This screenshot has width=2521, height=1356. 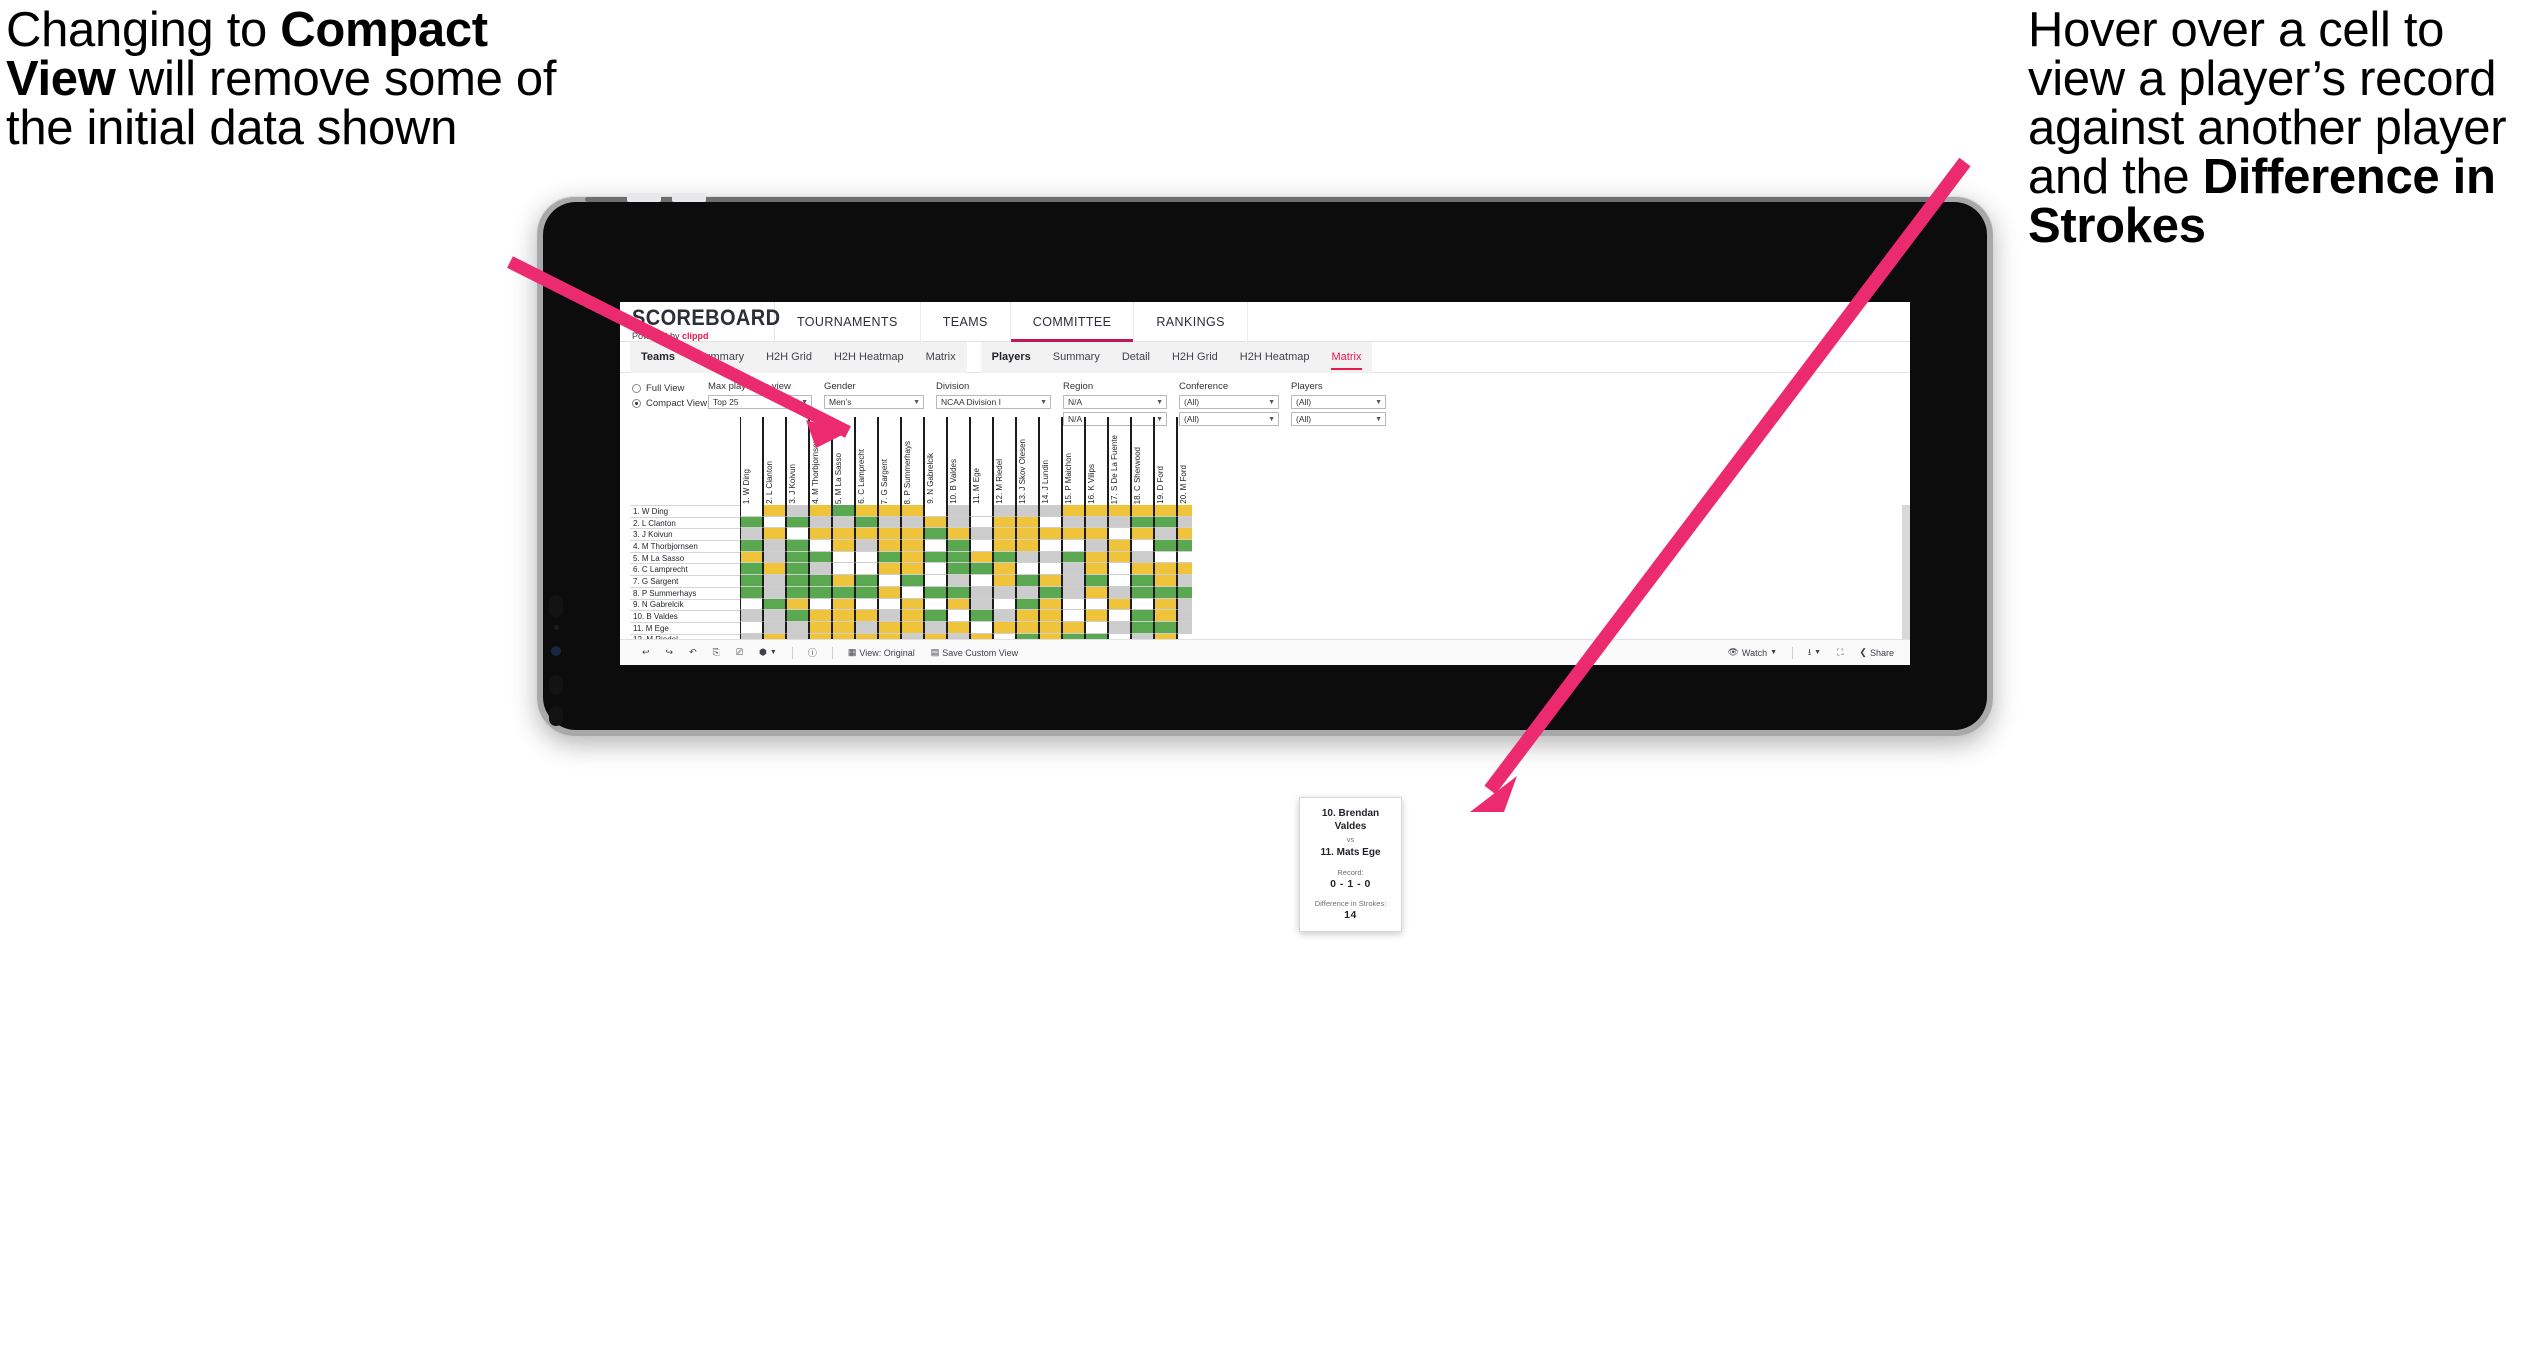 What do you see at coordinates (797, 461) in the screenshot?
I see `matrix-col-header: 3. J Koivun` at bounding box center [797, 461].